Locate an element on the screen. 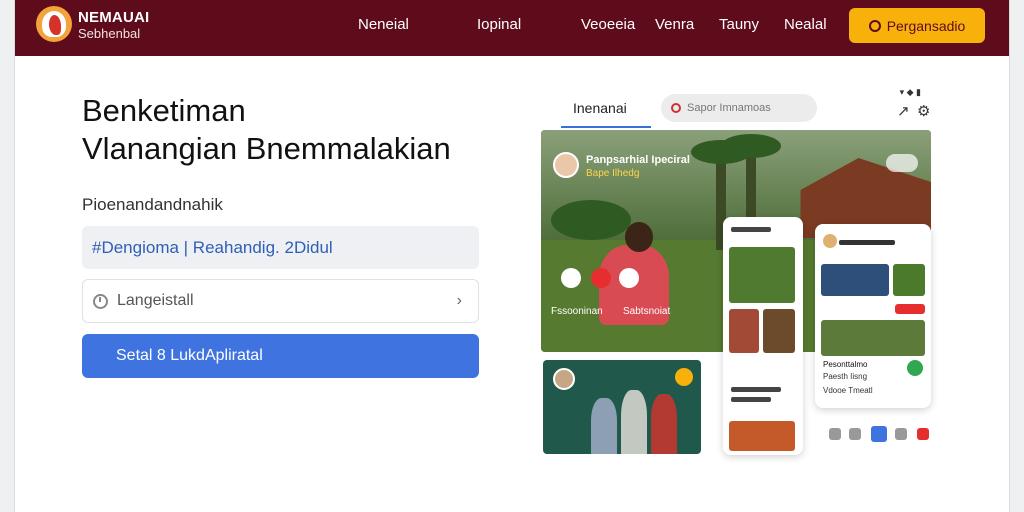  card-button is located at coordinates (910, 309).